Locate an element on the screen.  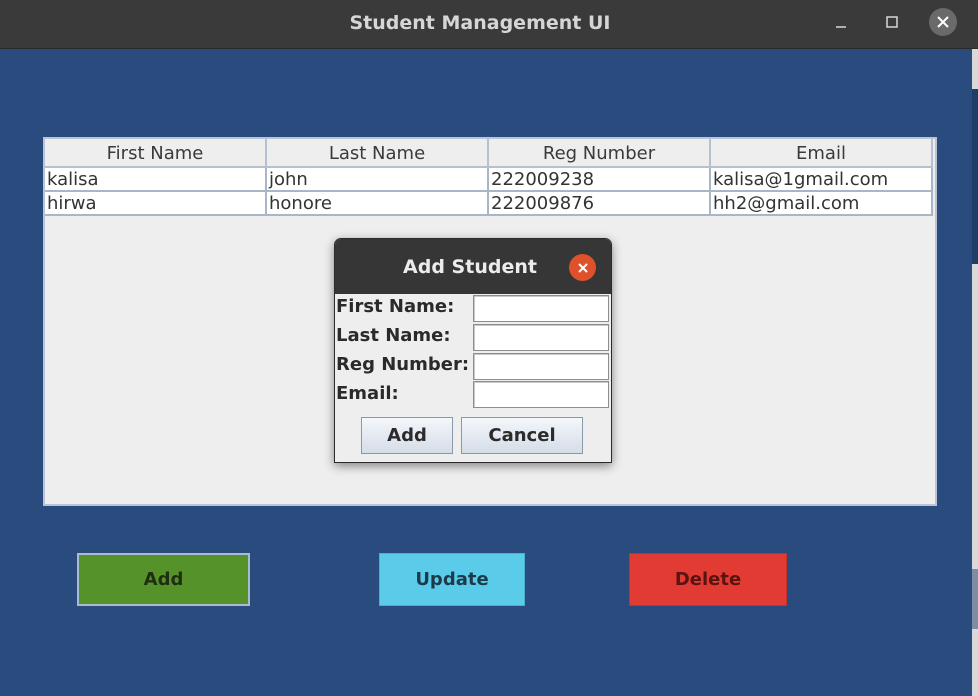
reg-number-field is located at coordinates (541, 366).